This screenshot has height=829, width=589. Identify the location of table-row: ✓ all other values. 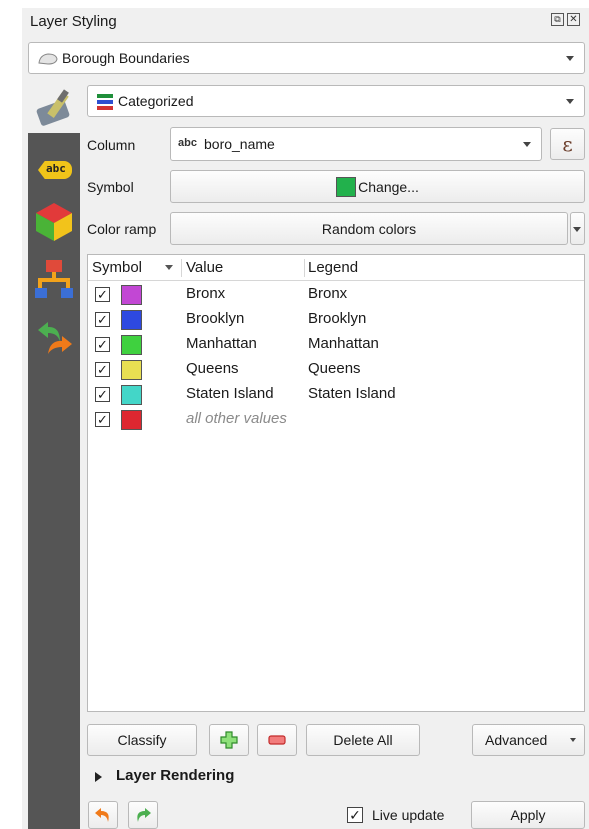
(336, 420).